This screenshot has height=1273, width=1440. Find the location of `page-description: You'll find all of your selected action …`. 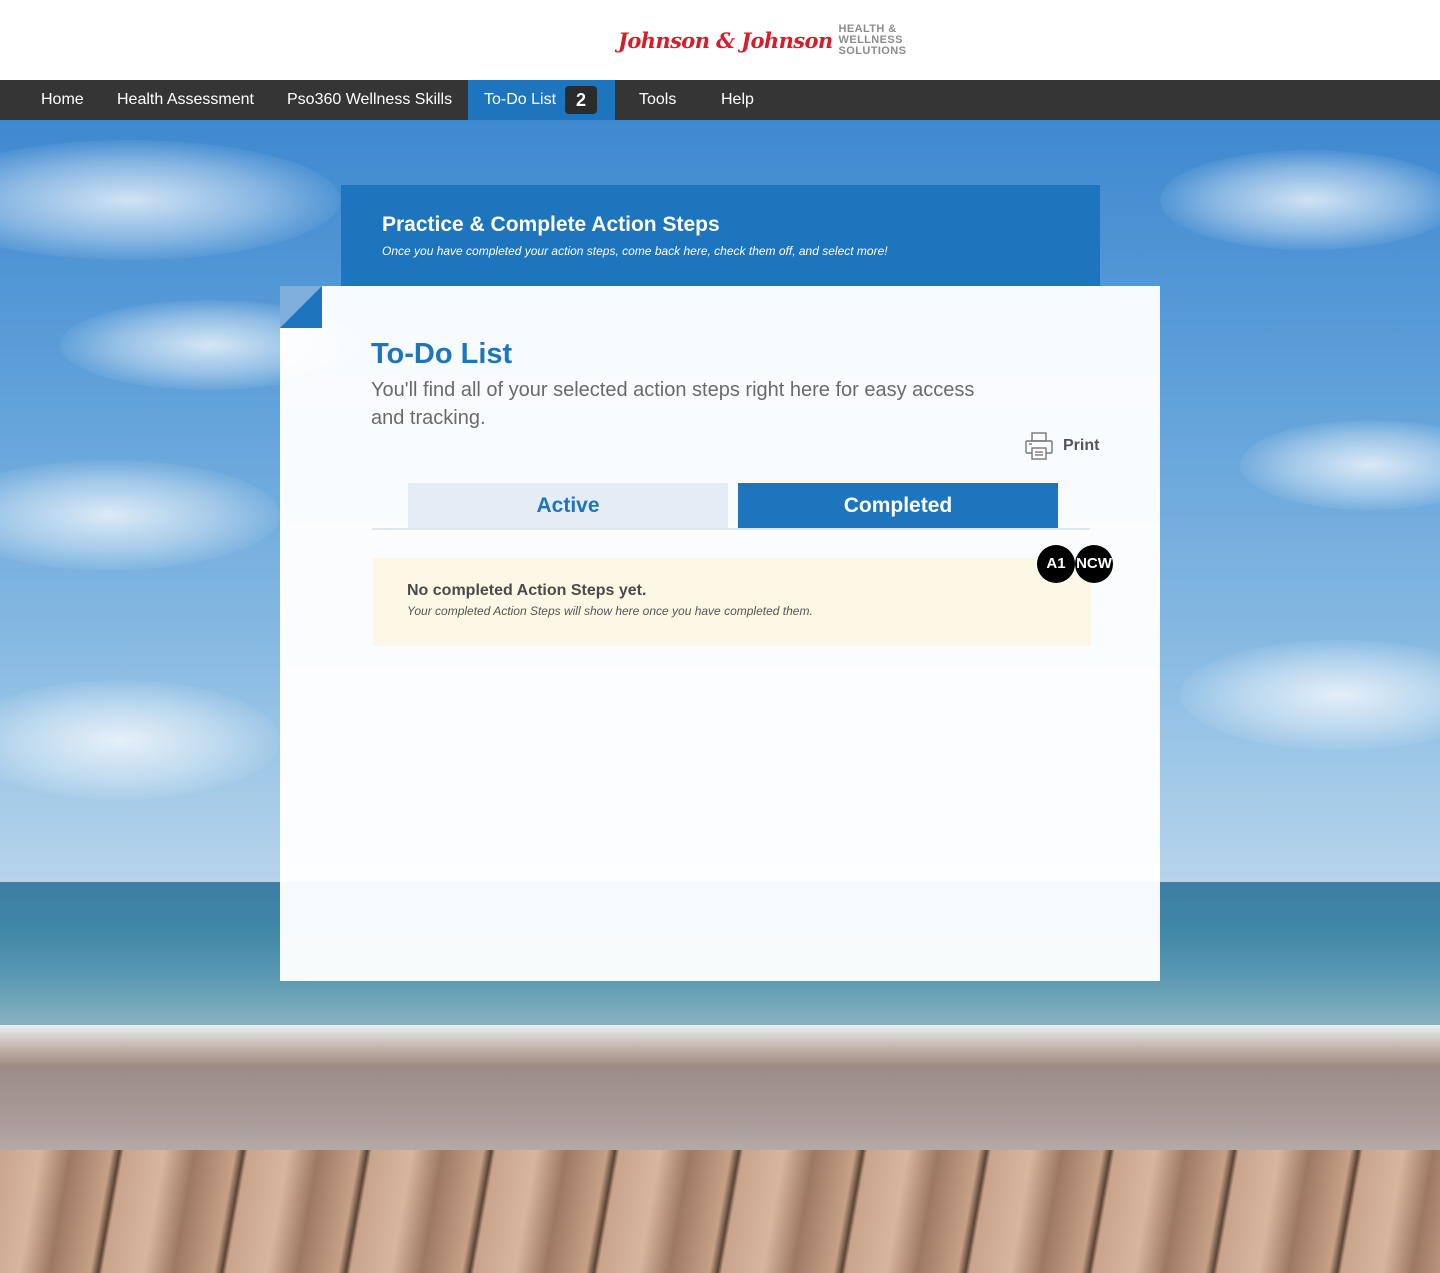

page-description: You'll find all of your selected action … is located at coordinates (673, 404).